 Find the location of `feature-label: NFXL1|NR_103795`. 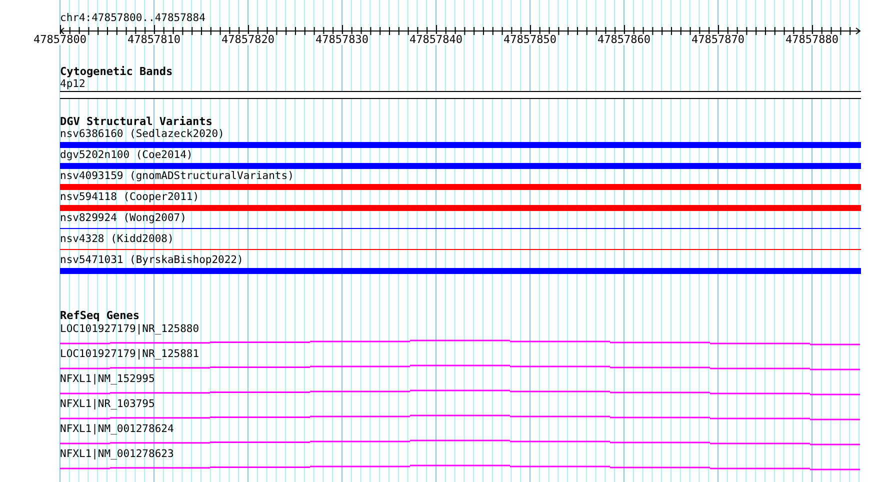

feature-label: NFXL1|NR_103795 is located at coordinates (107, 404).